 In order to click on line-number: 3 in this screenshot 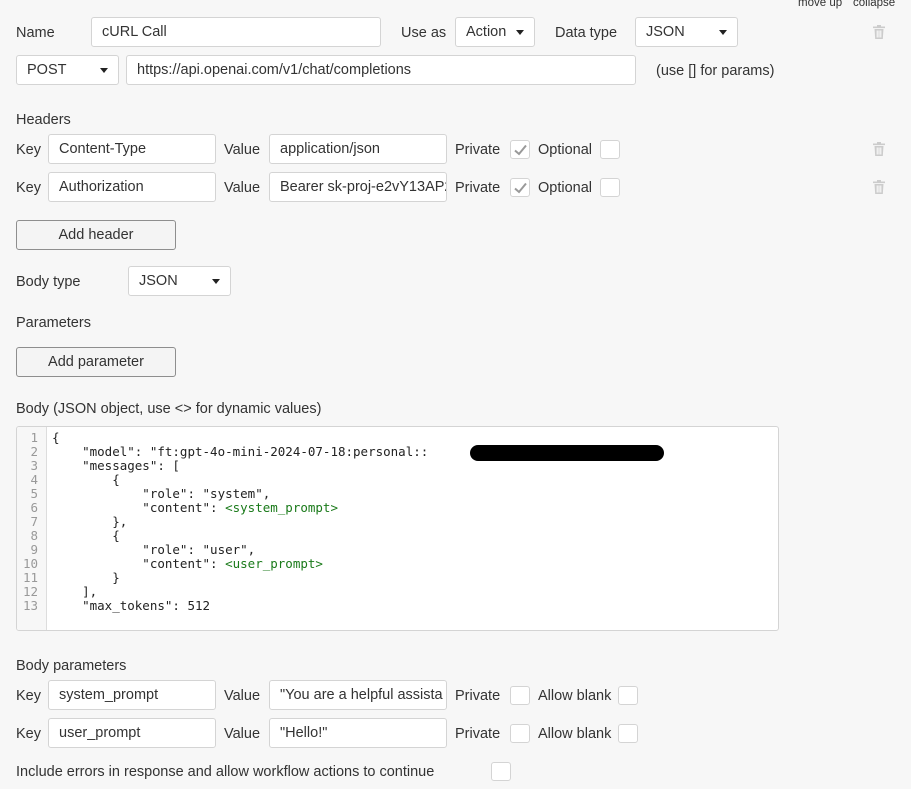, I will do `click(34, 465)`.